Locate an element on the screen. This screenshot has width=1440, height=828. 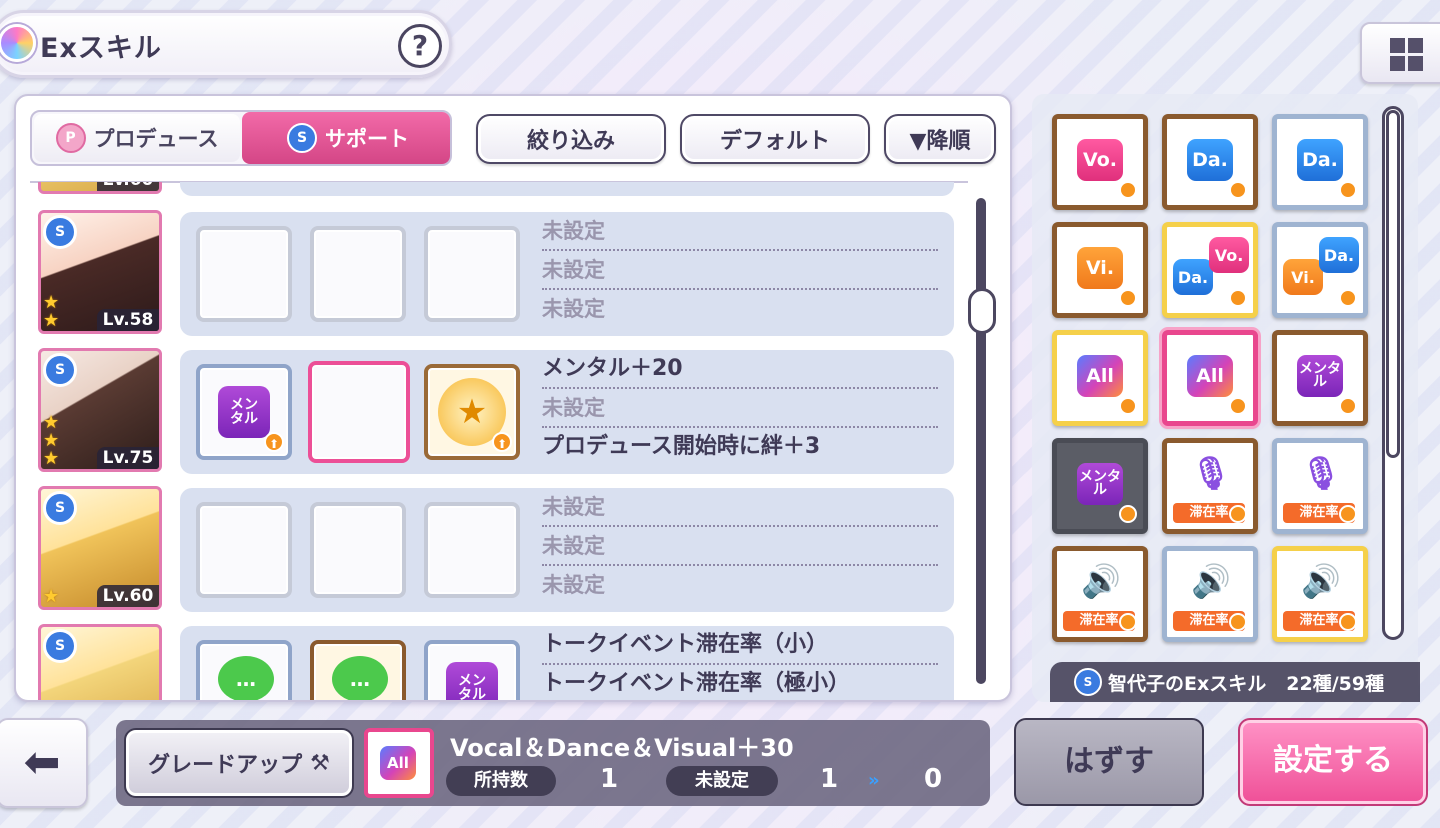
skill-slot-mental: メン タル is located at coordinates (472, 670).